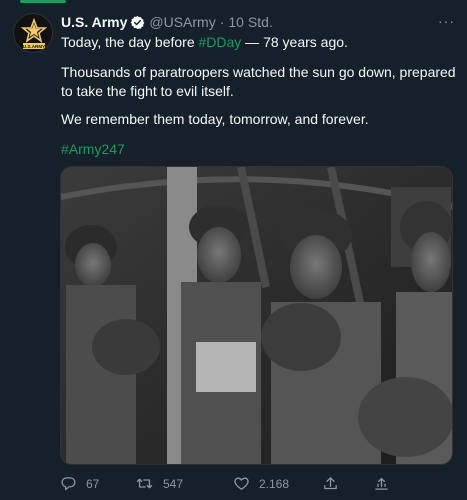 This screenshot has width=467, height=500. What do you see at coordinates (33, 33) in the screenshot?
I see `avatar: U.S.ARMY` at bounding box center [33, 33].